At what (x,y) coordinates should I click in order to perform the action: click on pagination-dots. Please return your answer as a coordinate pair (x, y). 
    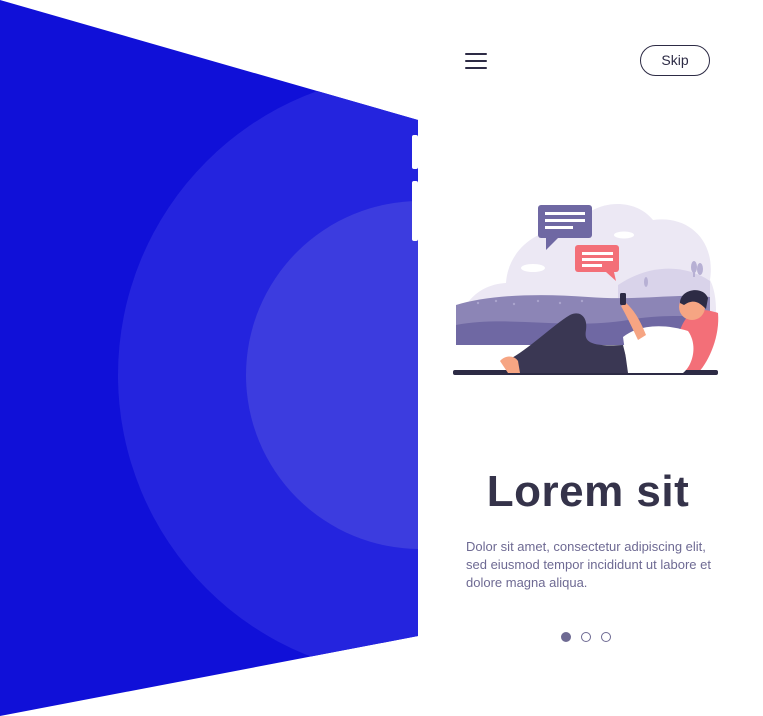
    Looking at the image, I should click on (586, 638).